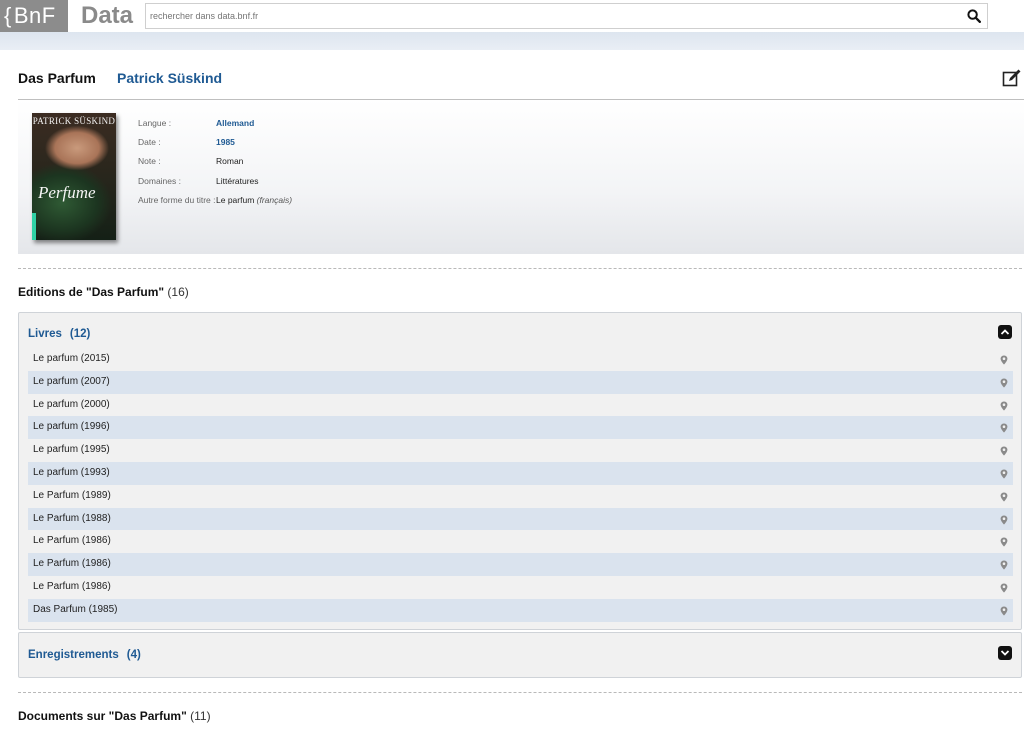 The image size is (1024, 729). I want to click on top-bar: {BnF Data, so click(512, 17).